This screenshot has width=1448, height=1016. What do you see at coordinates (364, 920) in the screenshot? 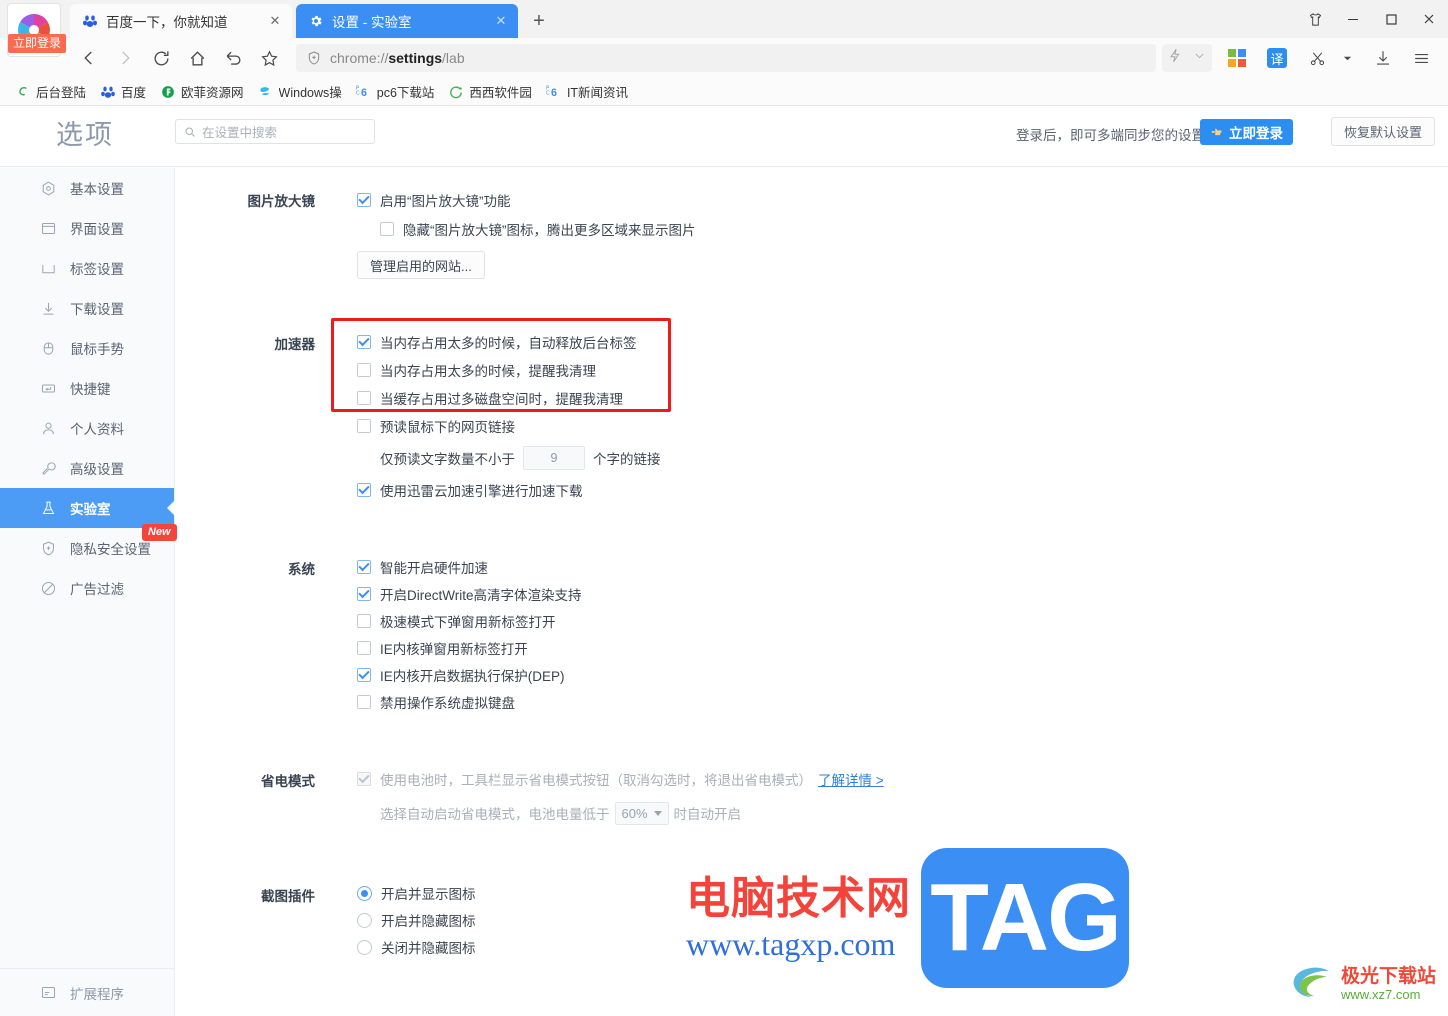
I see `radio-hide-icon` at bounding box center [364, 920].